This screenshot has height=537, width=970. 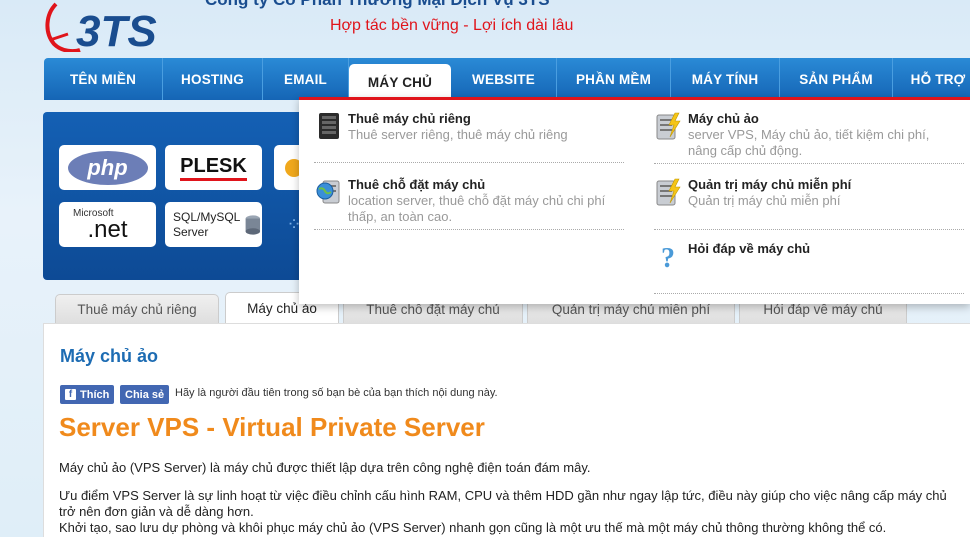 What do you see at coordinates (417, 184) in the screenshot?
I see `menu-item-title: Thuê chỗ đặt máy chủ` at bounding box center [417, 184].